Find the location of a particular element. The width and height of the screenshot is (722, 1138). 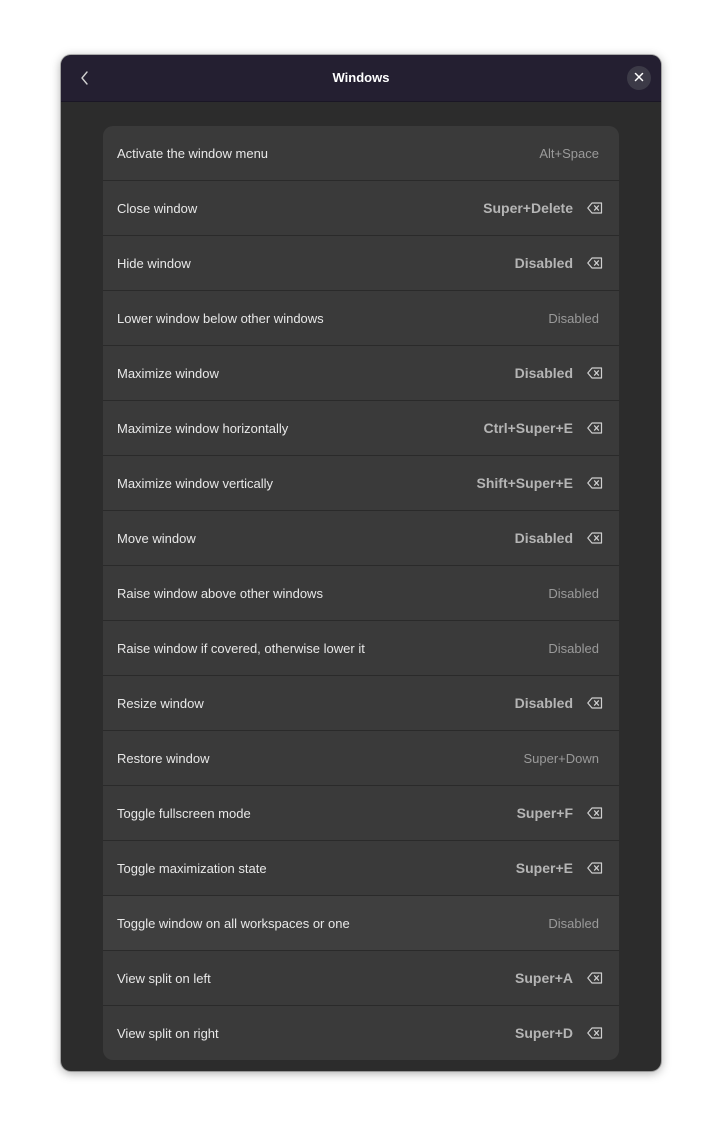

shortcut-row: Lower window below other windows Disabled is located at coordinates (361, 318).